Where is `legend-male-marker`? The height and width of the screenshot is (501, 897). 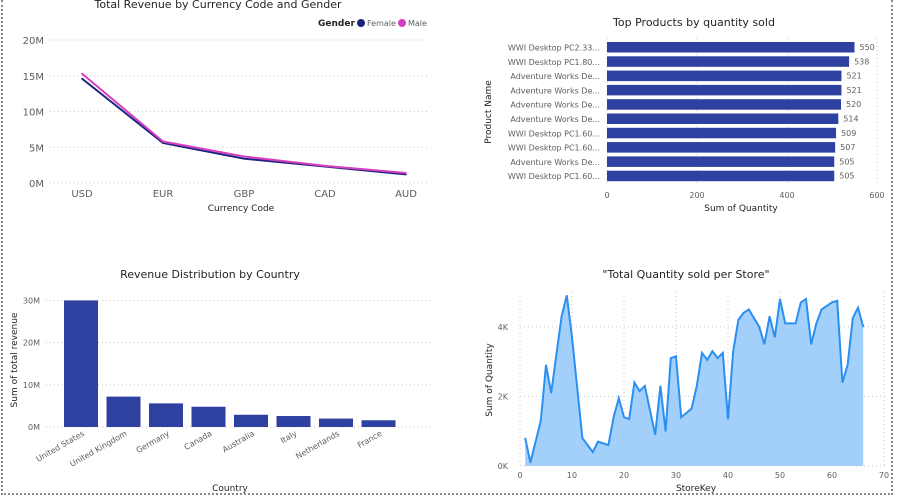 legend-male-marker is located at coordinates (402, 23).